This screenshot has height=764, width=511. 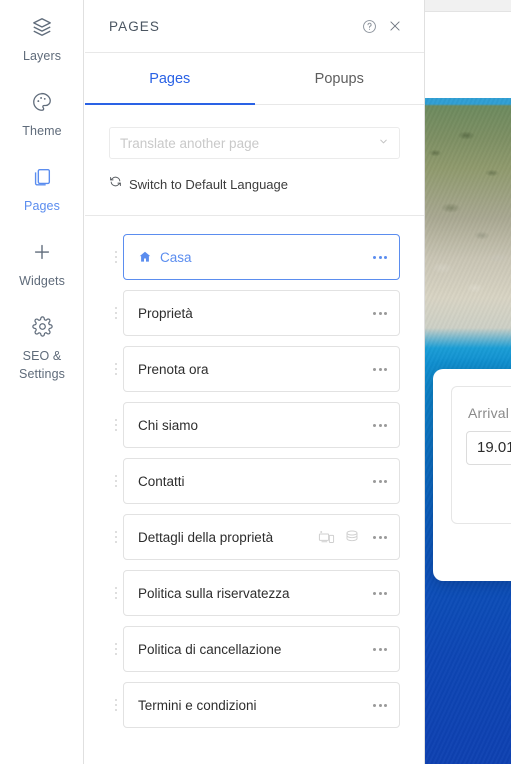 I want to click on home-icon, so click(x=145, y=257).